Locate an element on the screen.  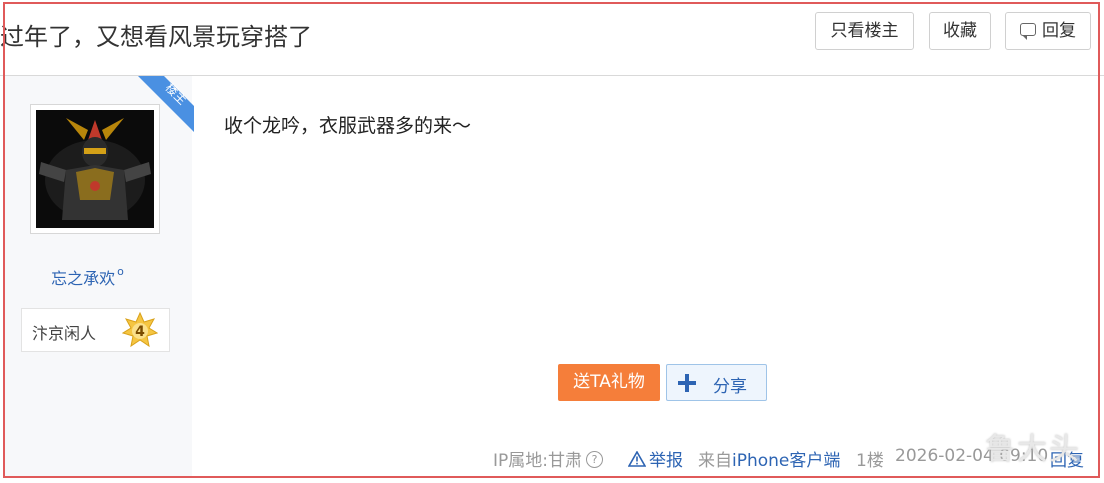
username-mark: o is located at coordinates (120, 271).